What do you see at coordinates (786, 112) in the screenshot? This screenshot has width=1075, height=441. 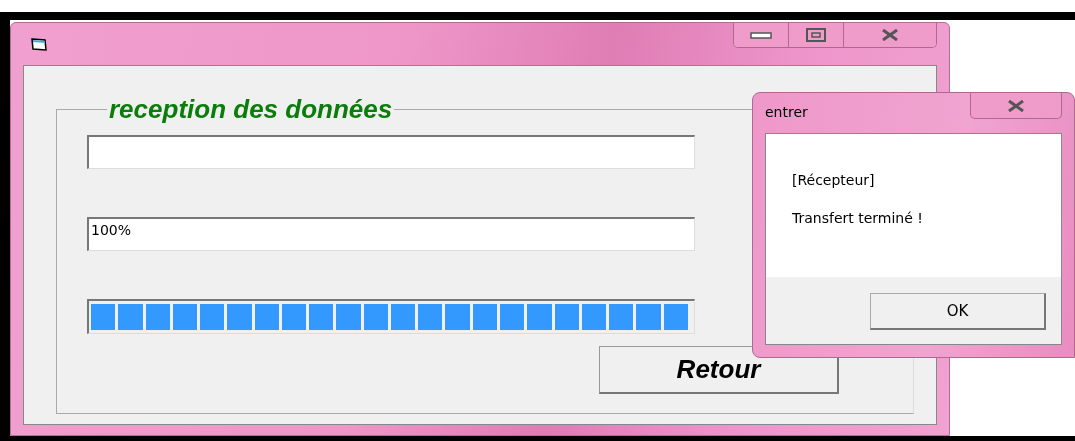 I see `dialog-title: entrer` at bounding box center [786, 112].